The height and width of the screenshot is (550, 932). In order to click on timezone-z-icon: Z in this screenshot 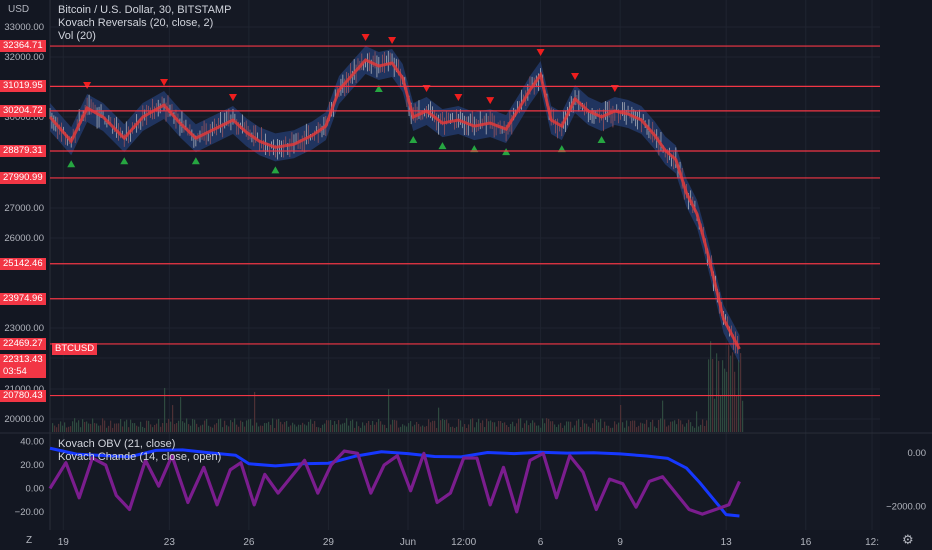, I will do `click(29, 540)`.